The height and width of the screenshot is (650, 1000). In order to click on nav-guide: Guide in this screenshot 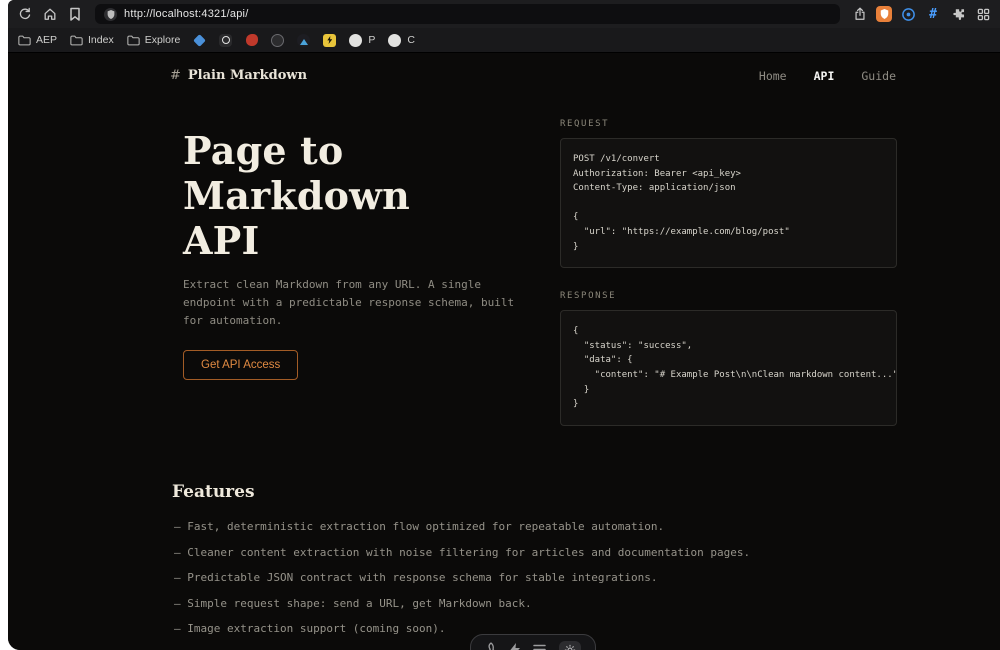, I will do `click(878, 76)`.